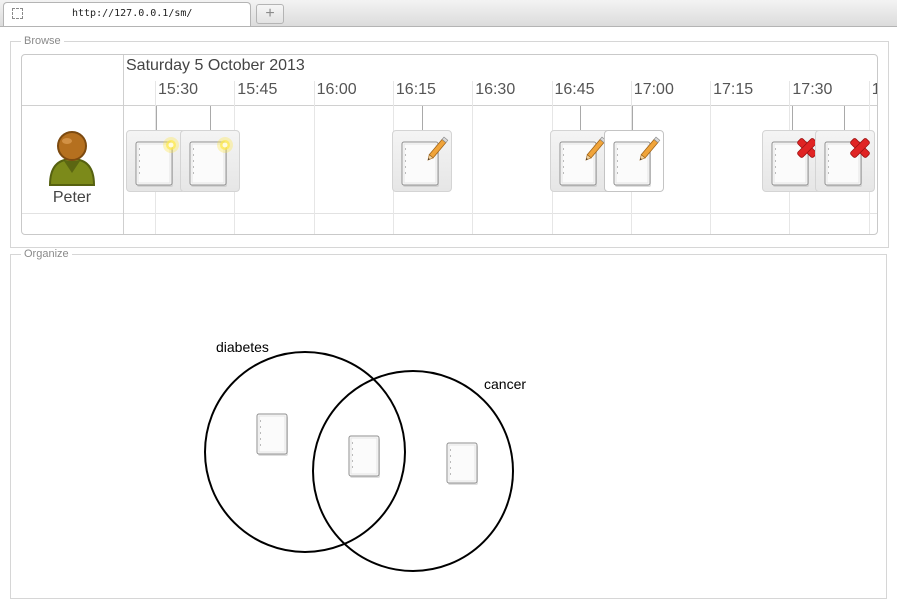 The image size is (897, 599). Describe the element at coordinates (242, 347) in the screenshot. I see `set-label-diabetes: diabetes` at that location.